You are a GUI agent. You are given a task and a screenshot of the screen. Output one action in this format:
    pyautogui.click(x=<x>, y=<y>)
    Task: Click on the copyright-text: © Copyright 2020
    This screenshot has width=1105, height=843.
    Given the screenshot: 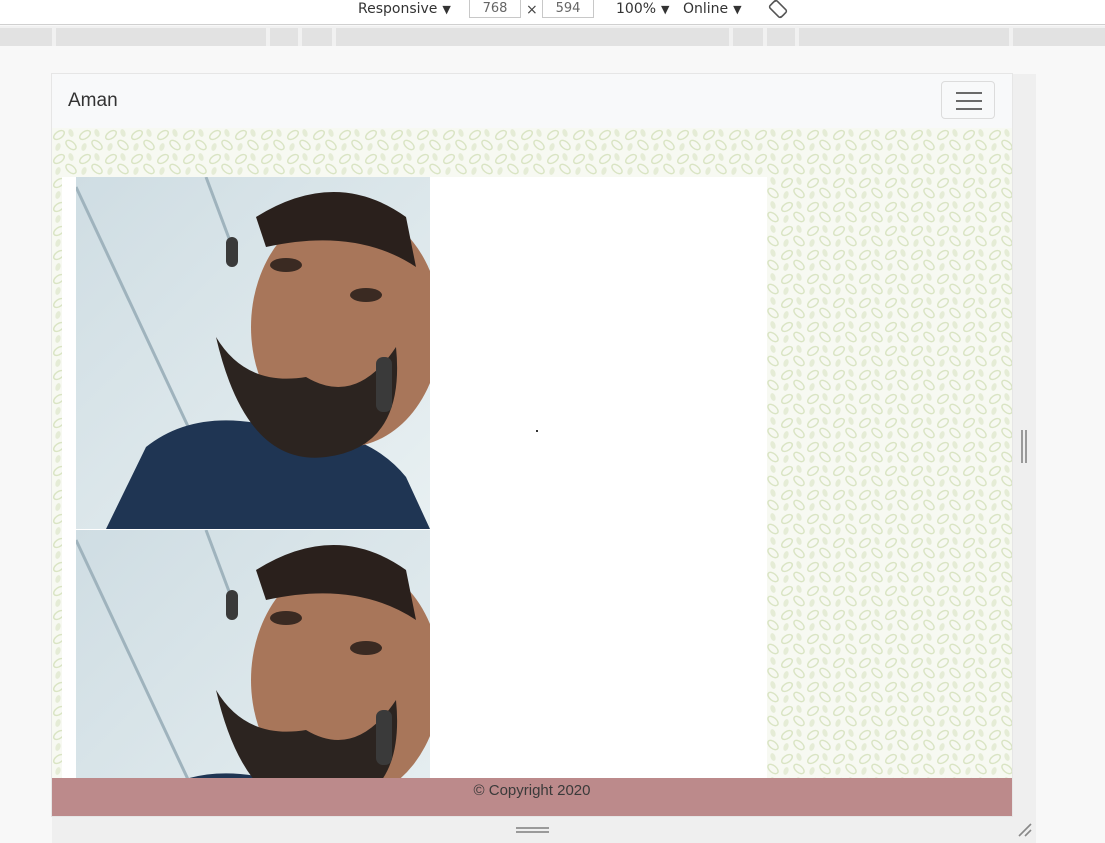 What is the action you would take?
    pyautogui.click(x=532, y=790)
    